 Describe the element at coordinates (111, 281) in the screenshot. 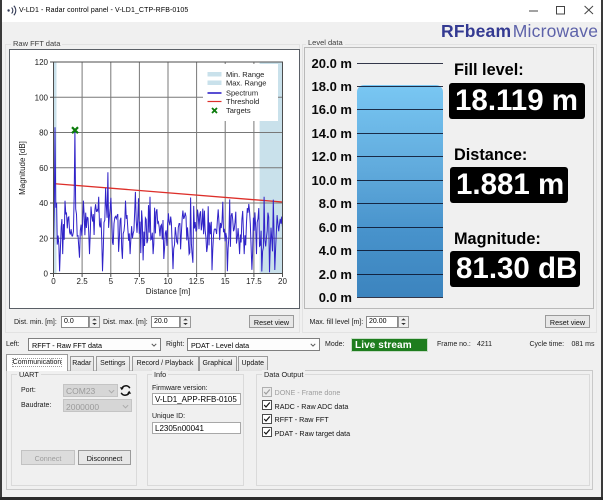

I see `svg-text: 5` at that location.